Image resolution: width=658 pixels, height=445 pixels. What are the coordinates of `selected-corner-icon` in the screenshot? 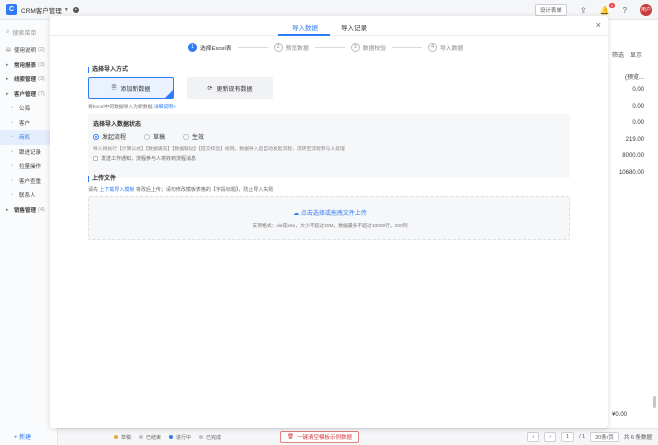 It's located at (169, 94).